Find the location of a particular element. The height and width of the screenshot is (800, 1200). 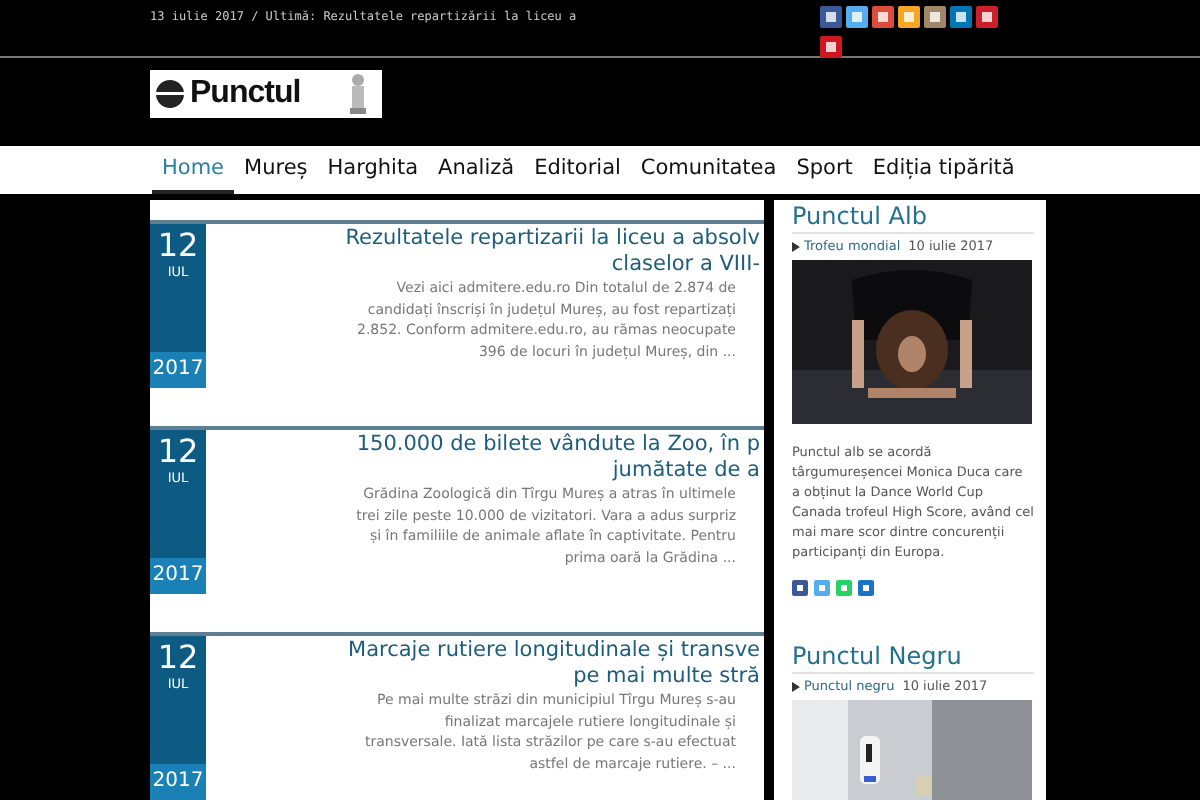

circle-icon is located at coordinates (170, 94).